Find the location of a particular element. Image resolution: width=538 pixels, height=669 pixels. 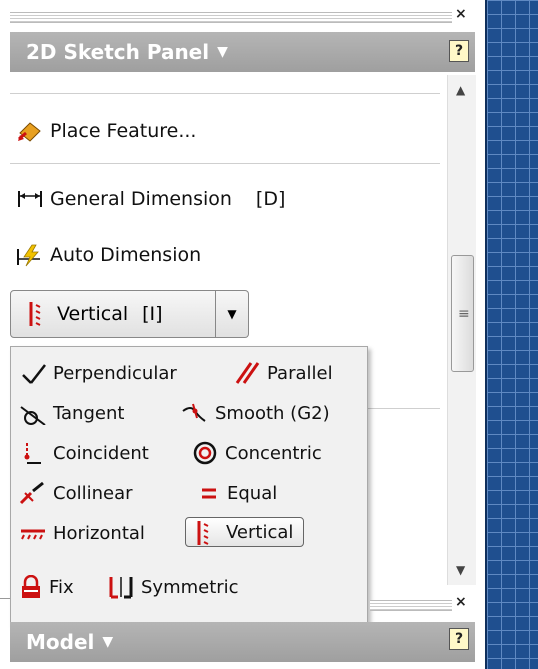

constraint-coincident: Coincident is located at coordinates (84, 453).